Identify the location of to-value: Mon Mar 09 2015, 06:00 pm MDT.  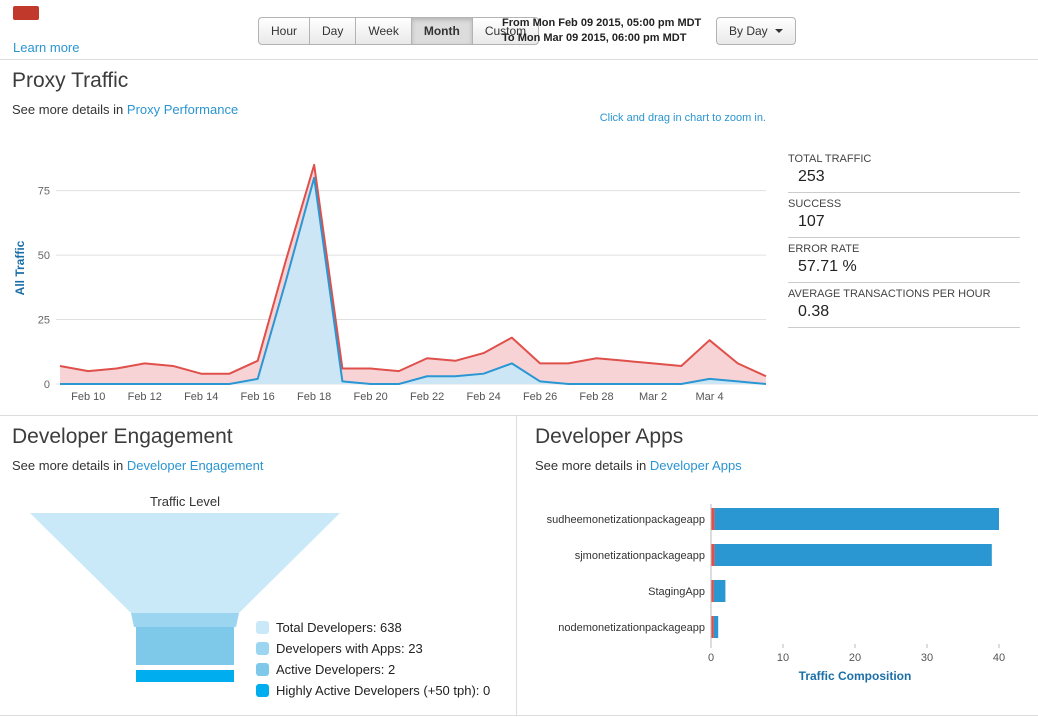
(602, 38).